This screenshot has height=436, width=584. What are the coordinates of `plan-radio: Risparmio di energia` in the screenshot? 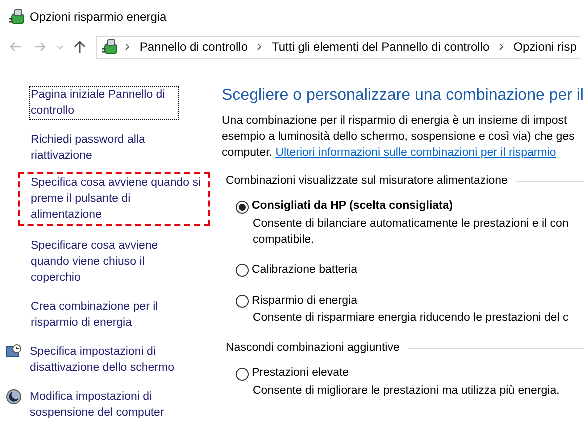 It's located at (410, 301).